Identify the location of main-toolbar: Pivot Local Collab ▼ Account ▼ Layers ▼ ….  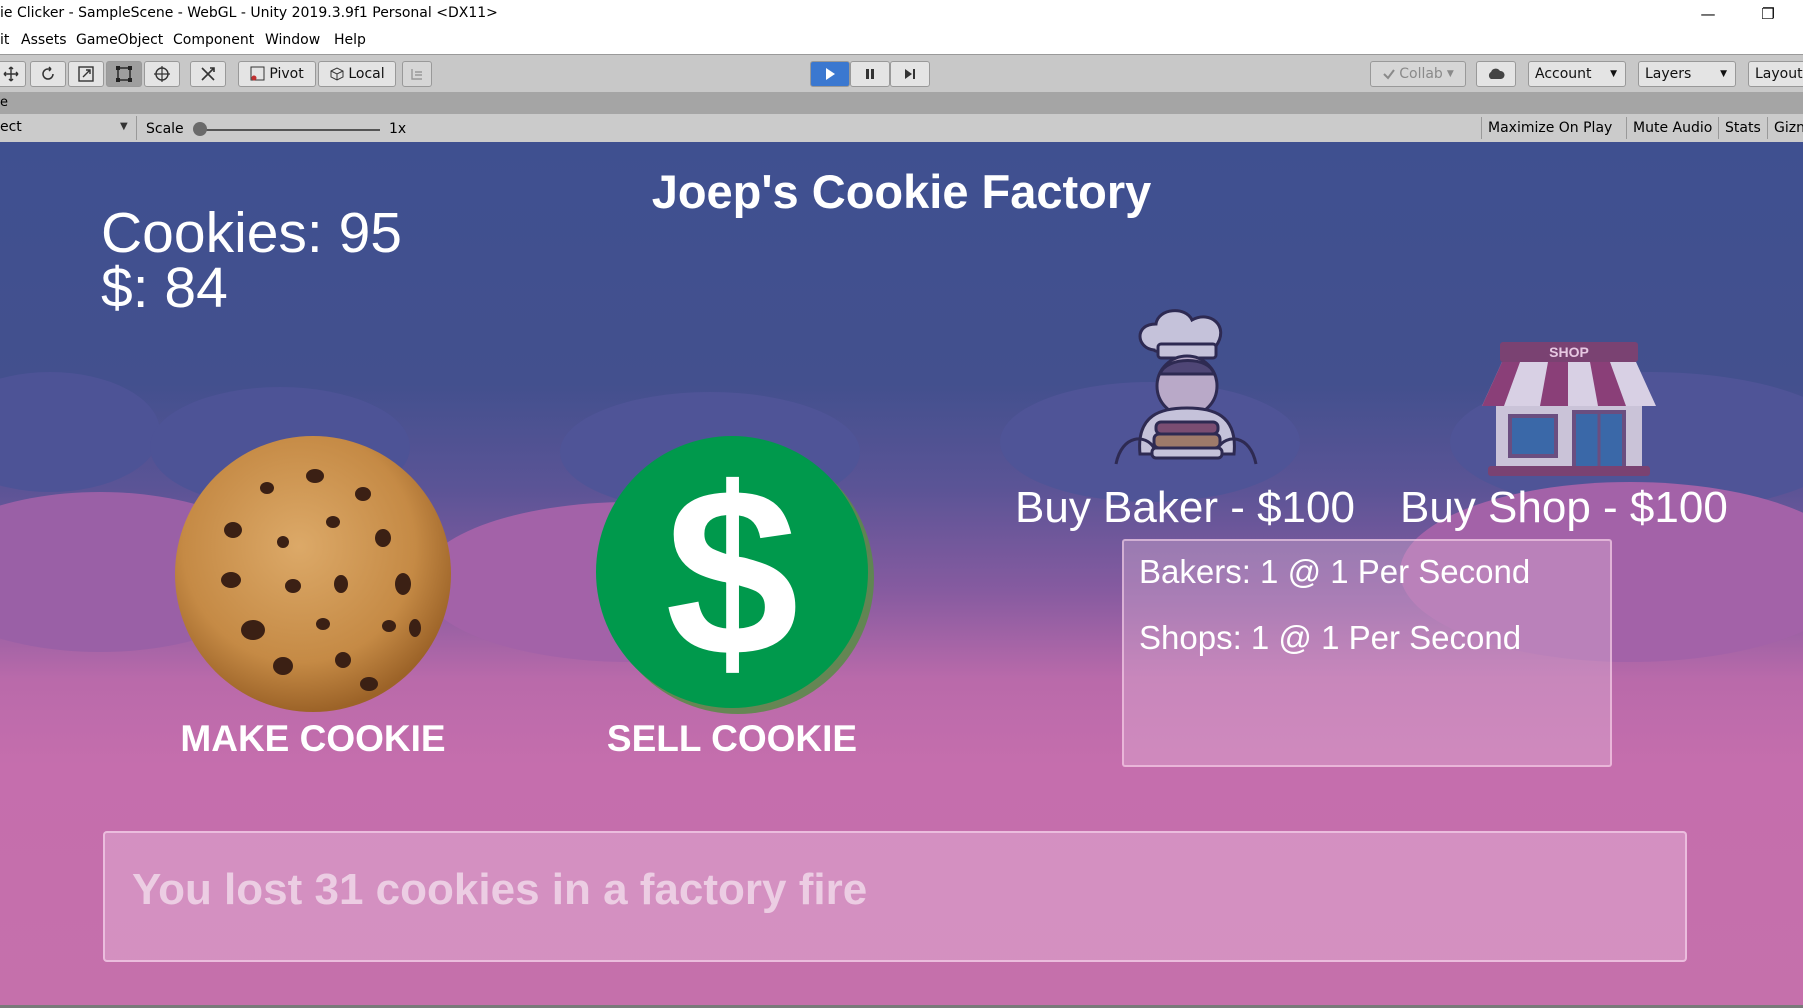
(901, 73).